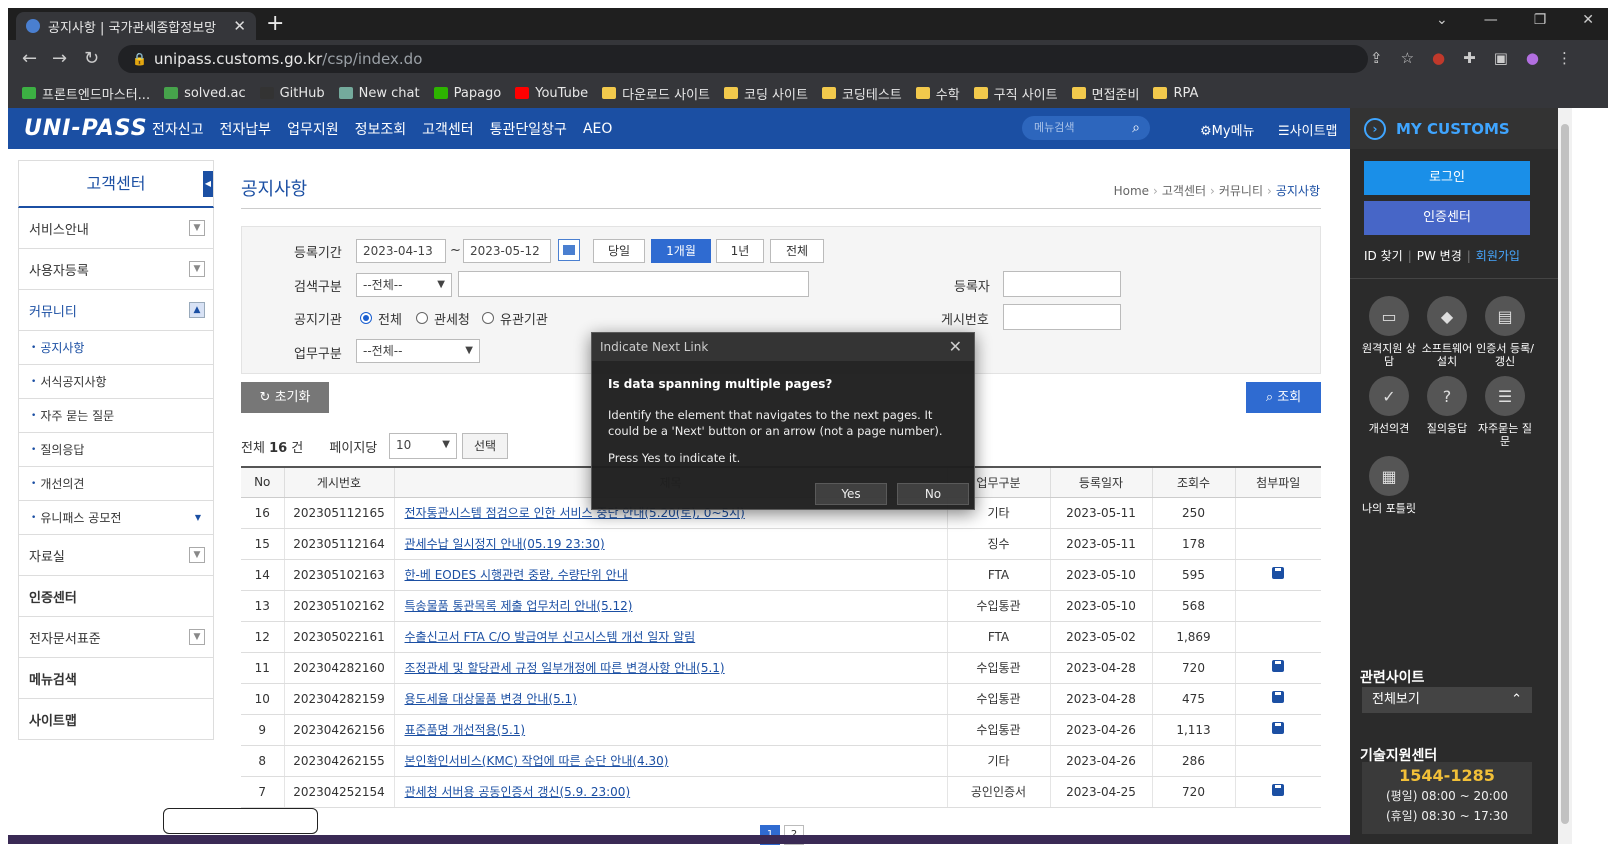 The height and width of the screenshot is (868, 1616). What do you see at coordinates (1439, 256) in the screenshot?
I see `change-pw-link: PW 변경` at bounding box center [1439, 256].